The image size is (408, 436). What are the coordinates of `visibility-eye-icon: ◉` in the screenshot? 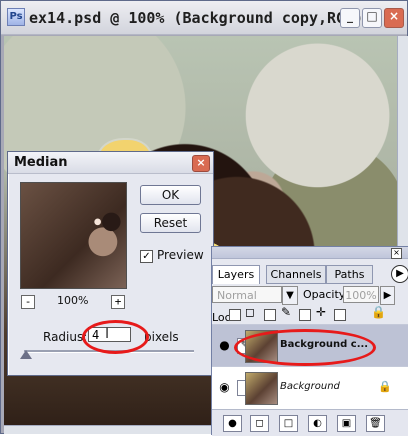 It's located at (224, 387).